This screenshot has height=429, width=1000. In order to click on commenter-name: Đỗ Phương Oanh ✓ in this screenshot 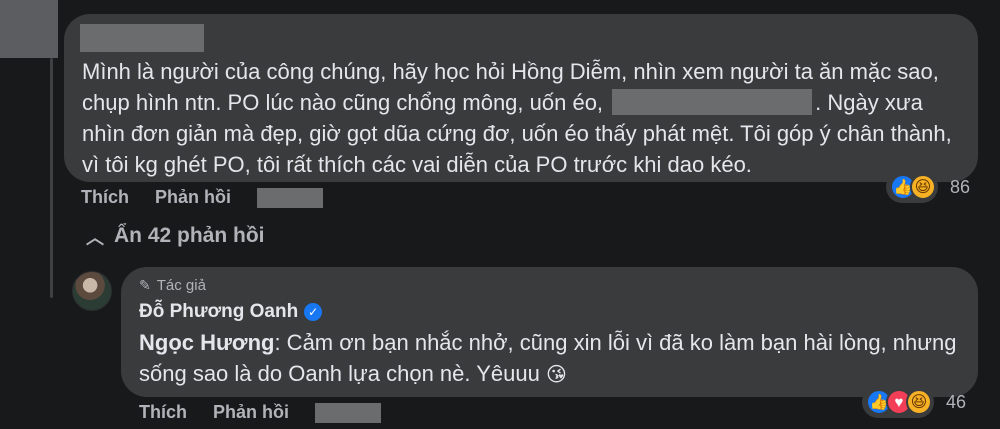, I will do `click(231, 312)`.